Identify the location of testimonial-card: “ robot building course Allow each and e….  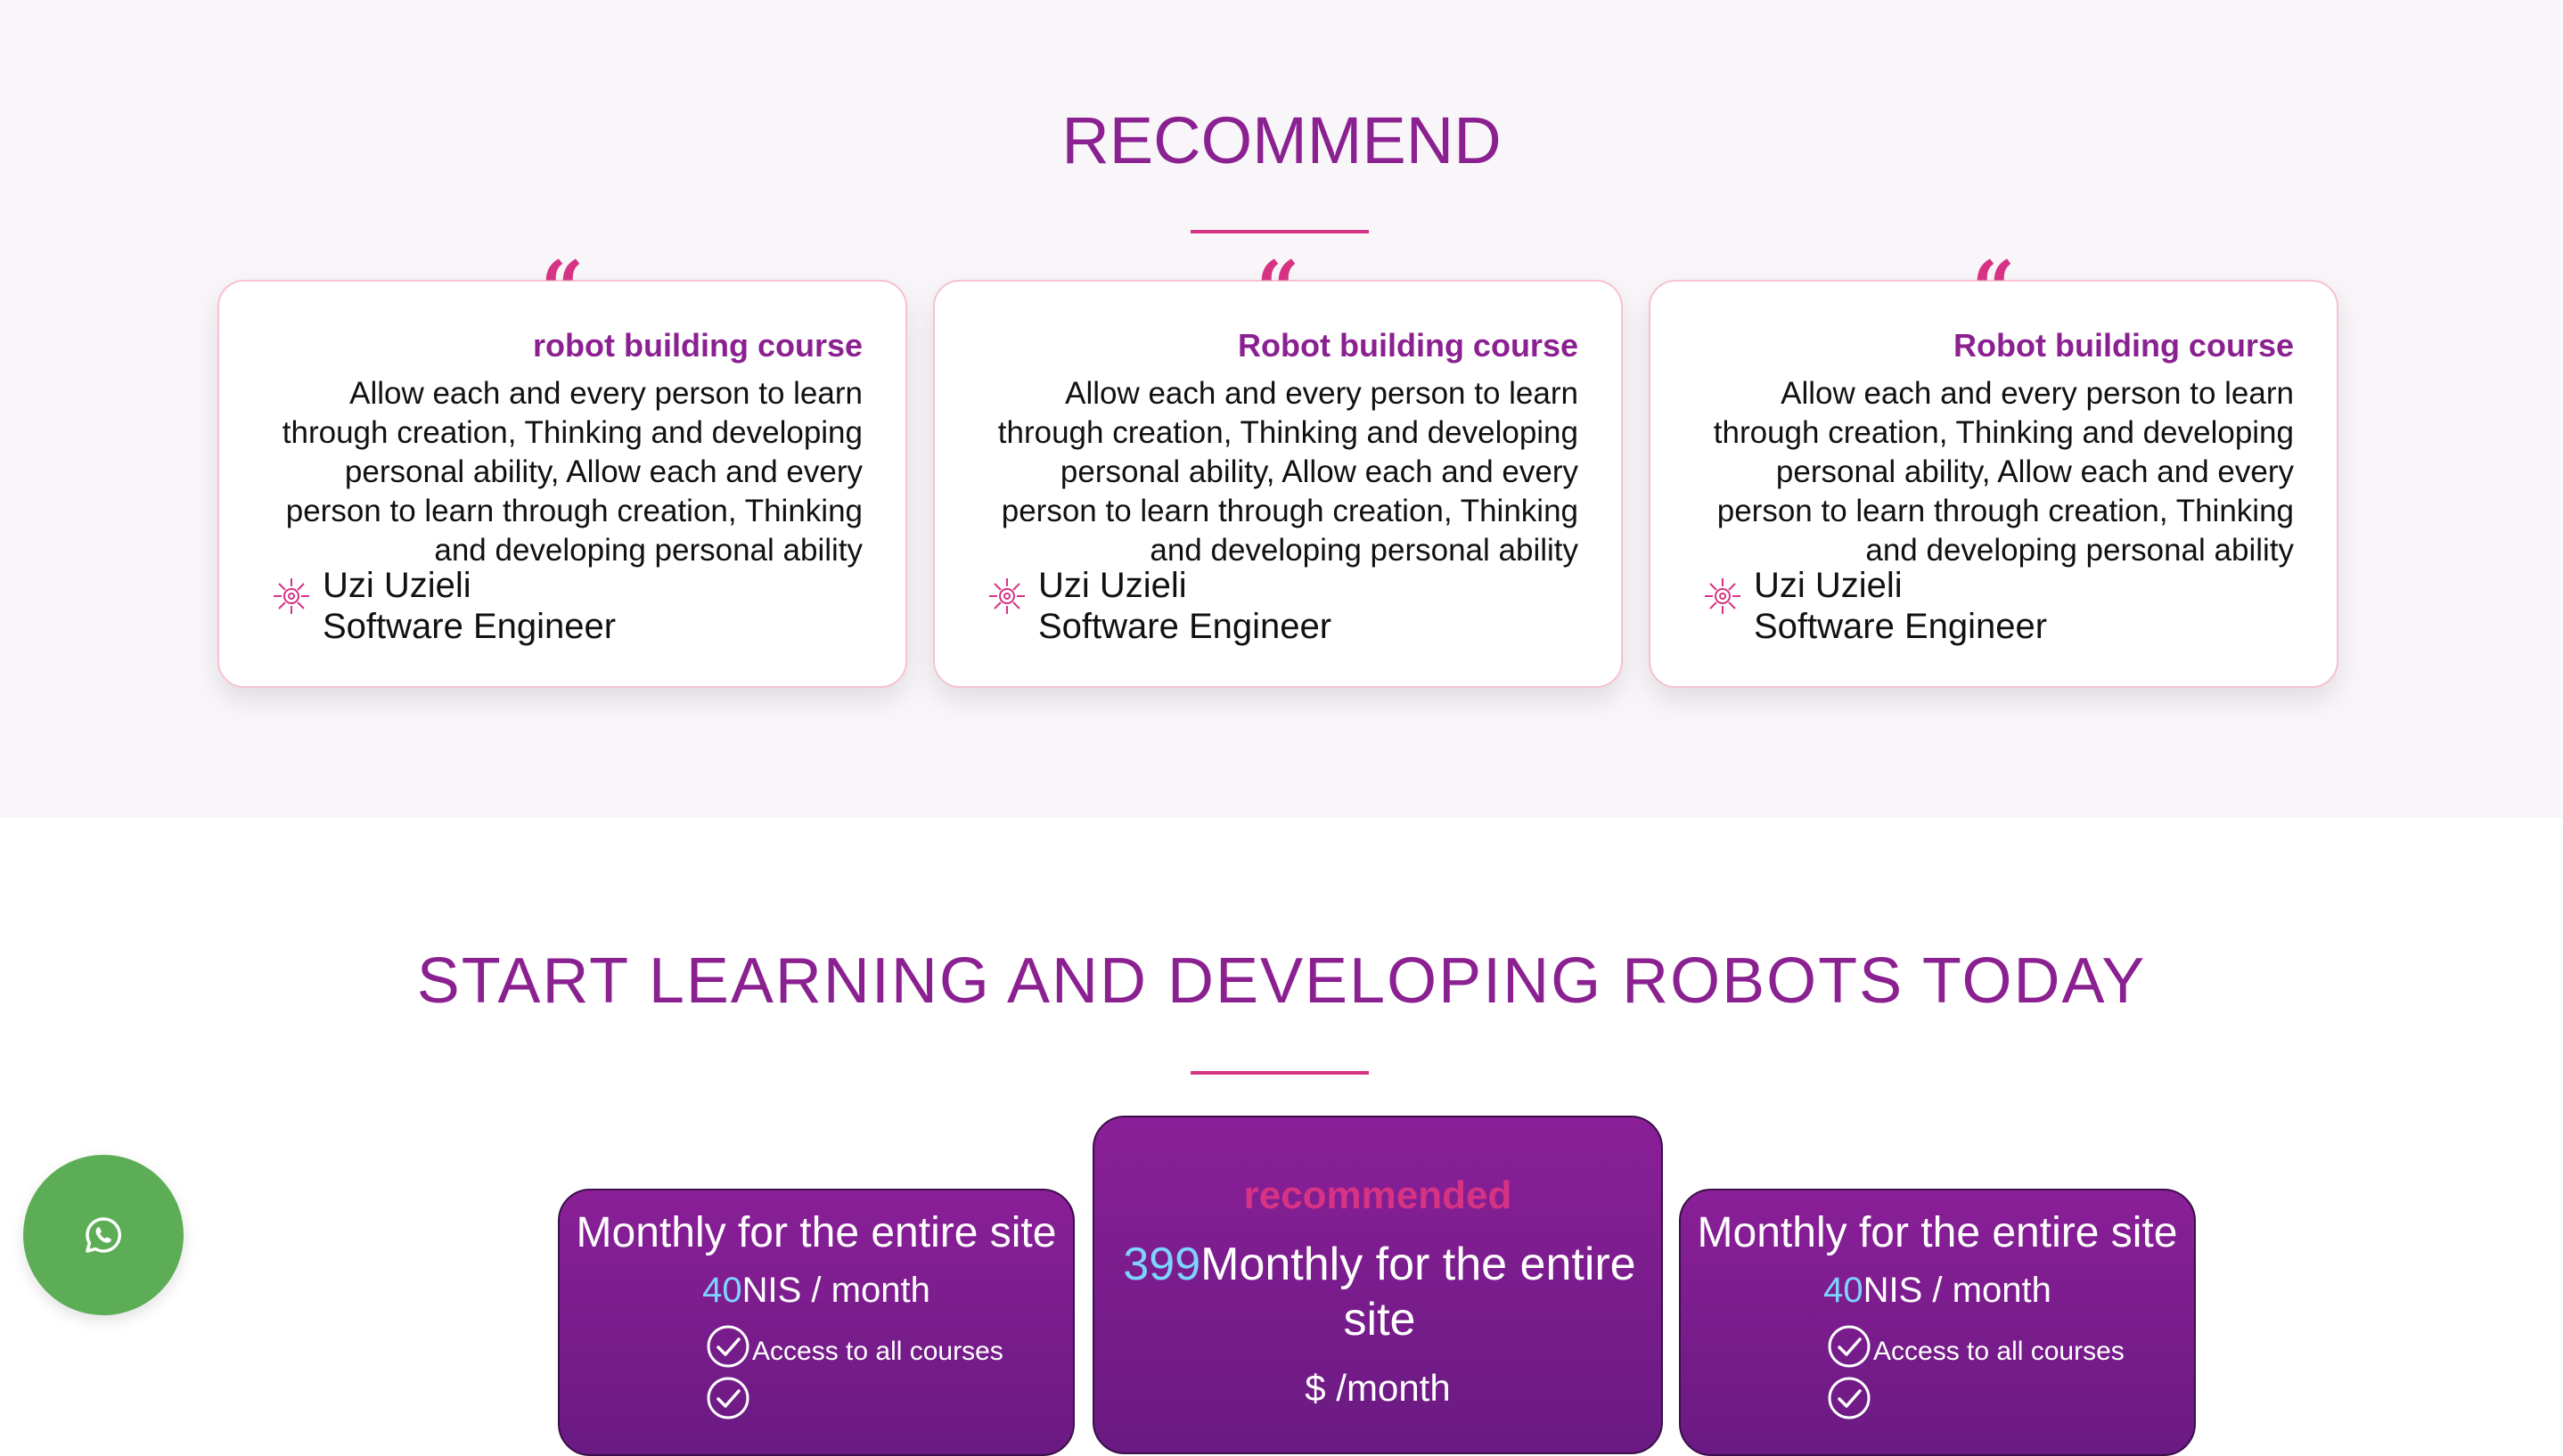
(562, 470).